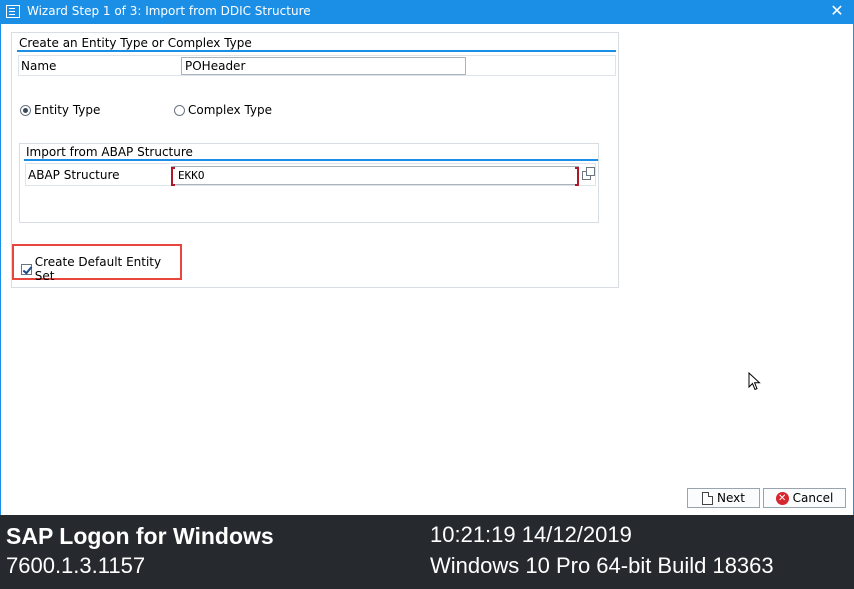 This screenshot has width=854, height=589. I want to click on close-icon: ✕, so click(837, 11).